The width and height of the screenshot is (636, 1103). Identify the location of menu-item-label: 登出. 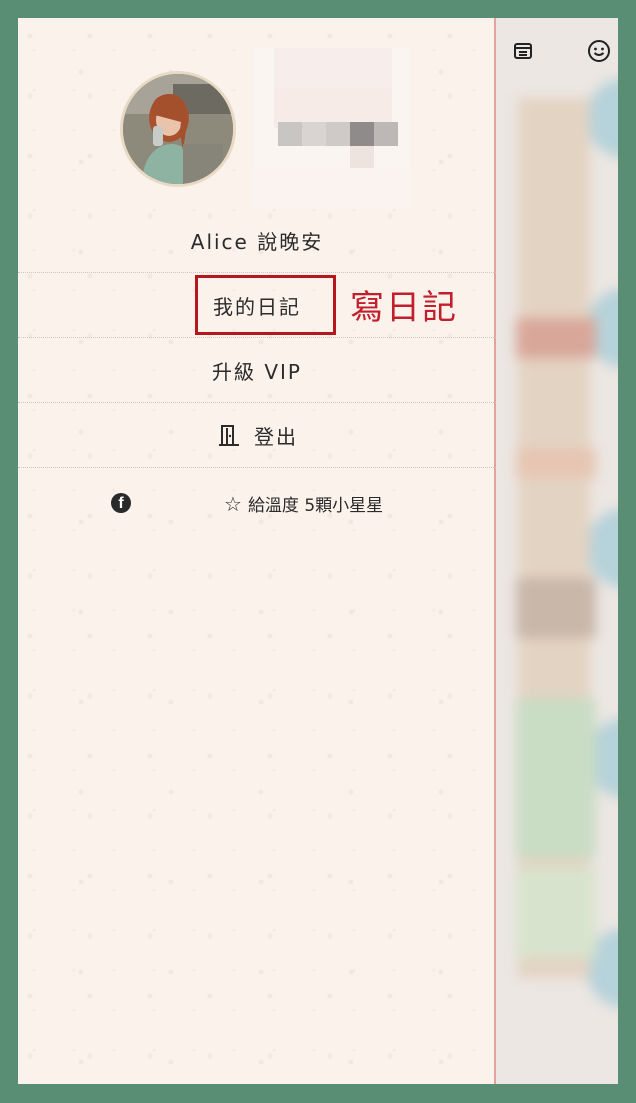
(276, 436).